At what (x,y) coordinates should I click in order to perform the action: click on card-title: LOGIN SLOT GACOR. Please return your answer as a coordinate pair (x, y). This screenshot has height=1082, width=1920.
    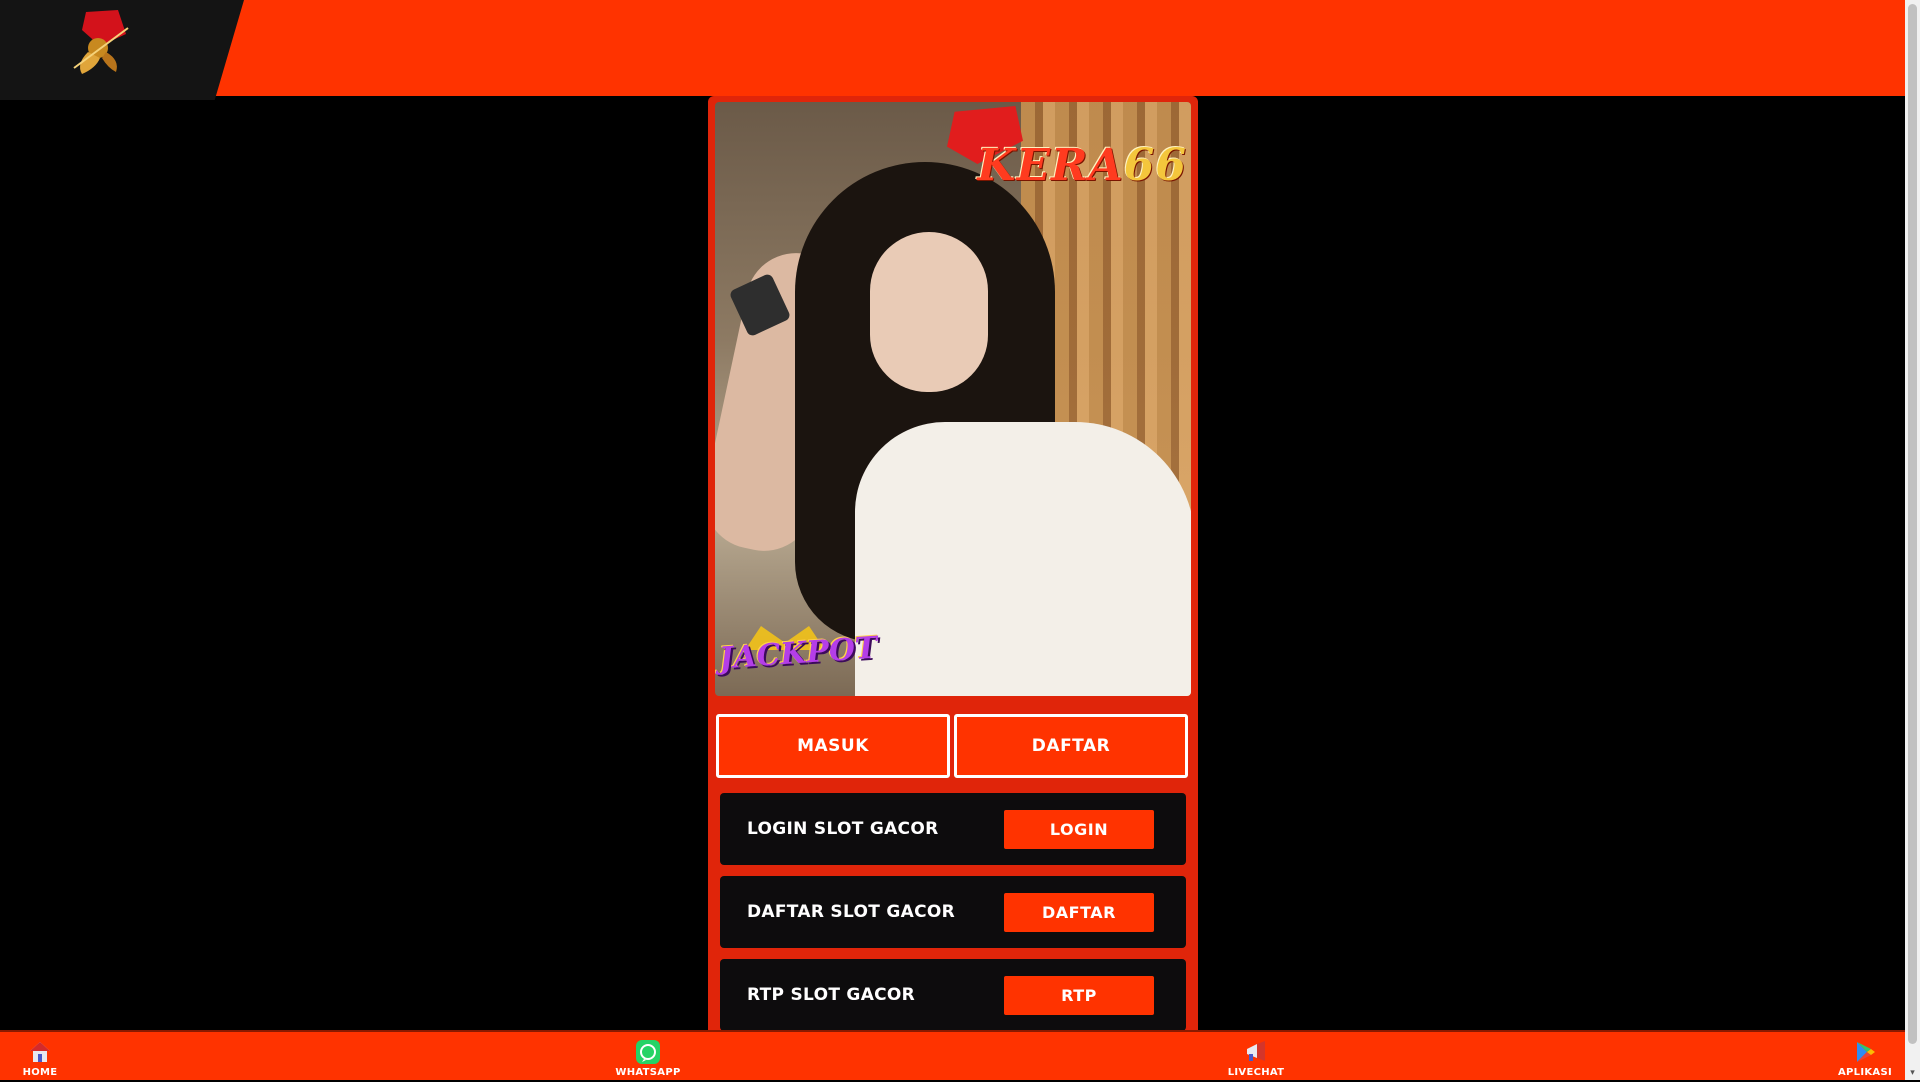
    Looking at the image, I should click on (842, 829).